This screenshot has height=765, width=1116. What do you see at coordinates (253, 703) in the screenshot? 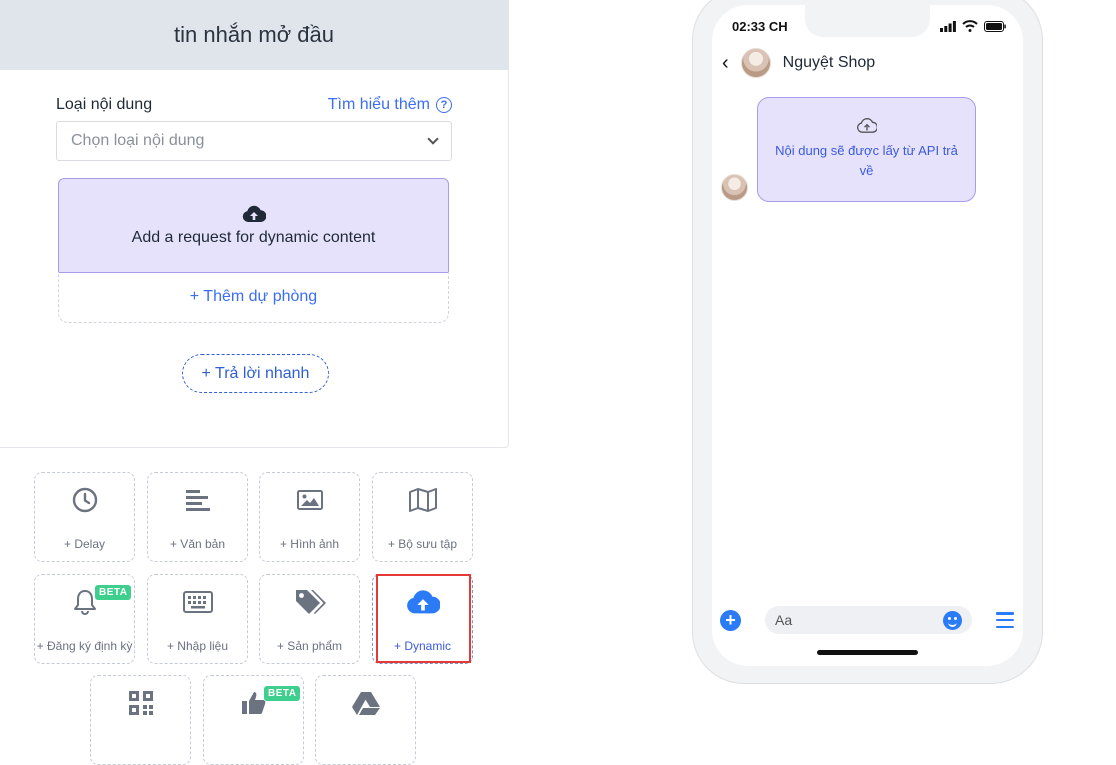
I see `thumbs-up-icon` at bounding box center [253, 703].